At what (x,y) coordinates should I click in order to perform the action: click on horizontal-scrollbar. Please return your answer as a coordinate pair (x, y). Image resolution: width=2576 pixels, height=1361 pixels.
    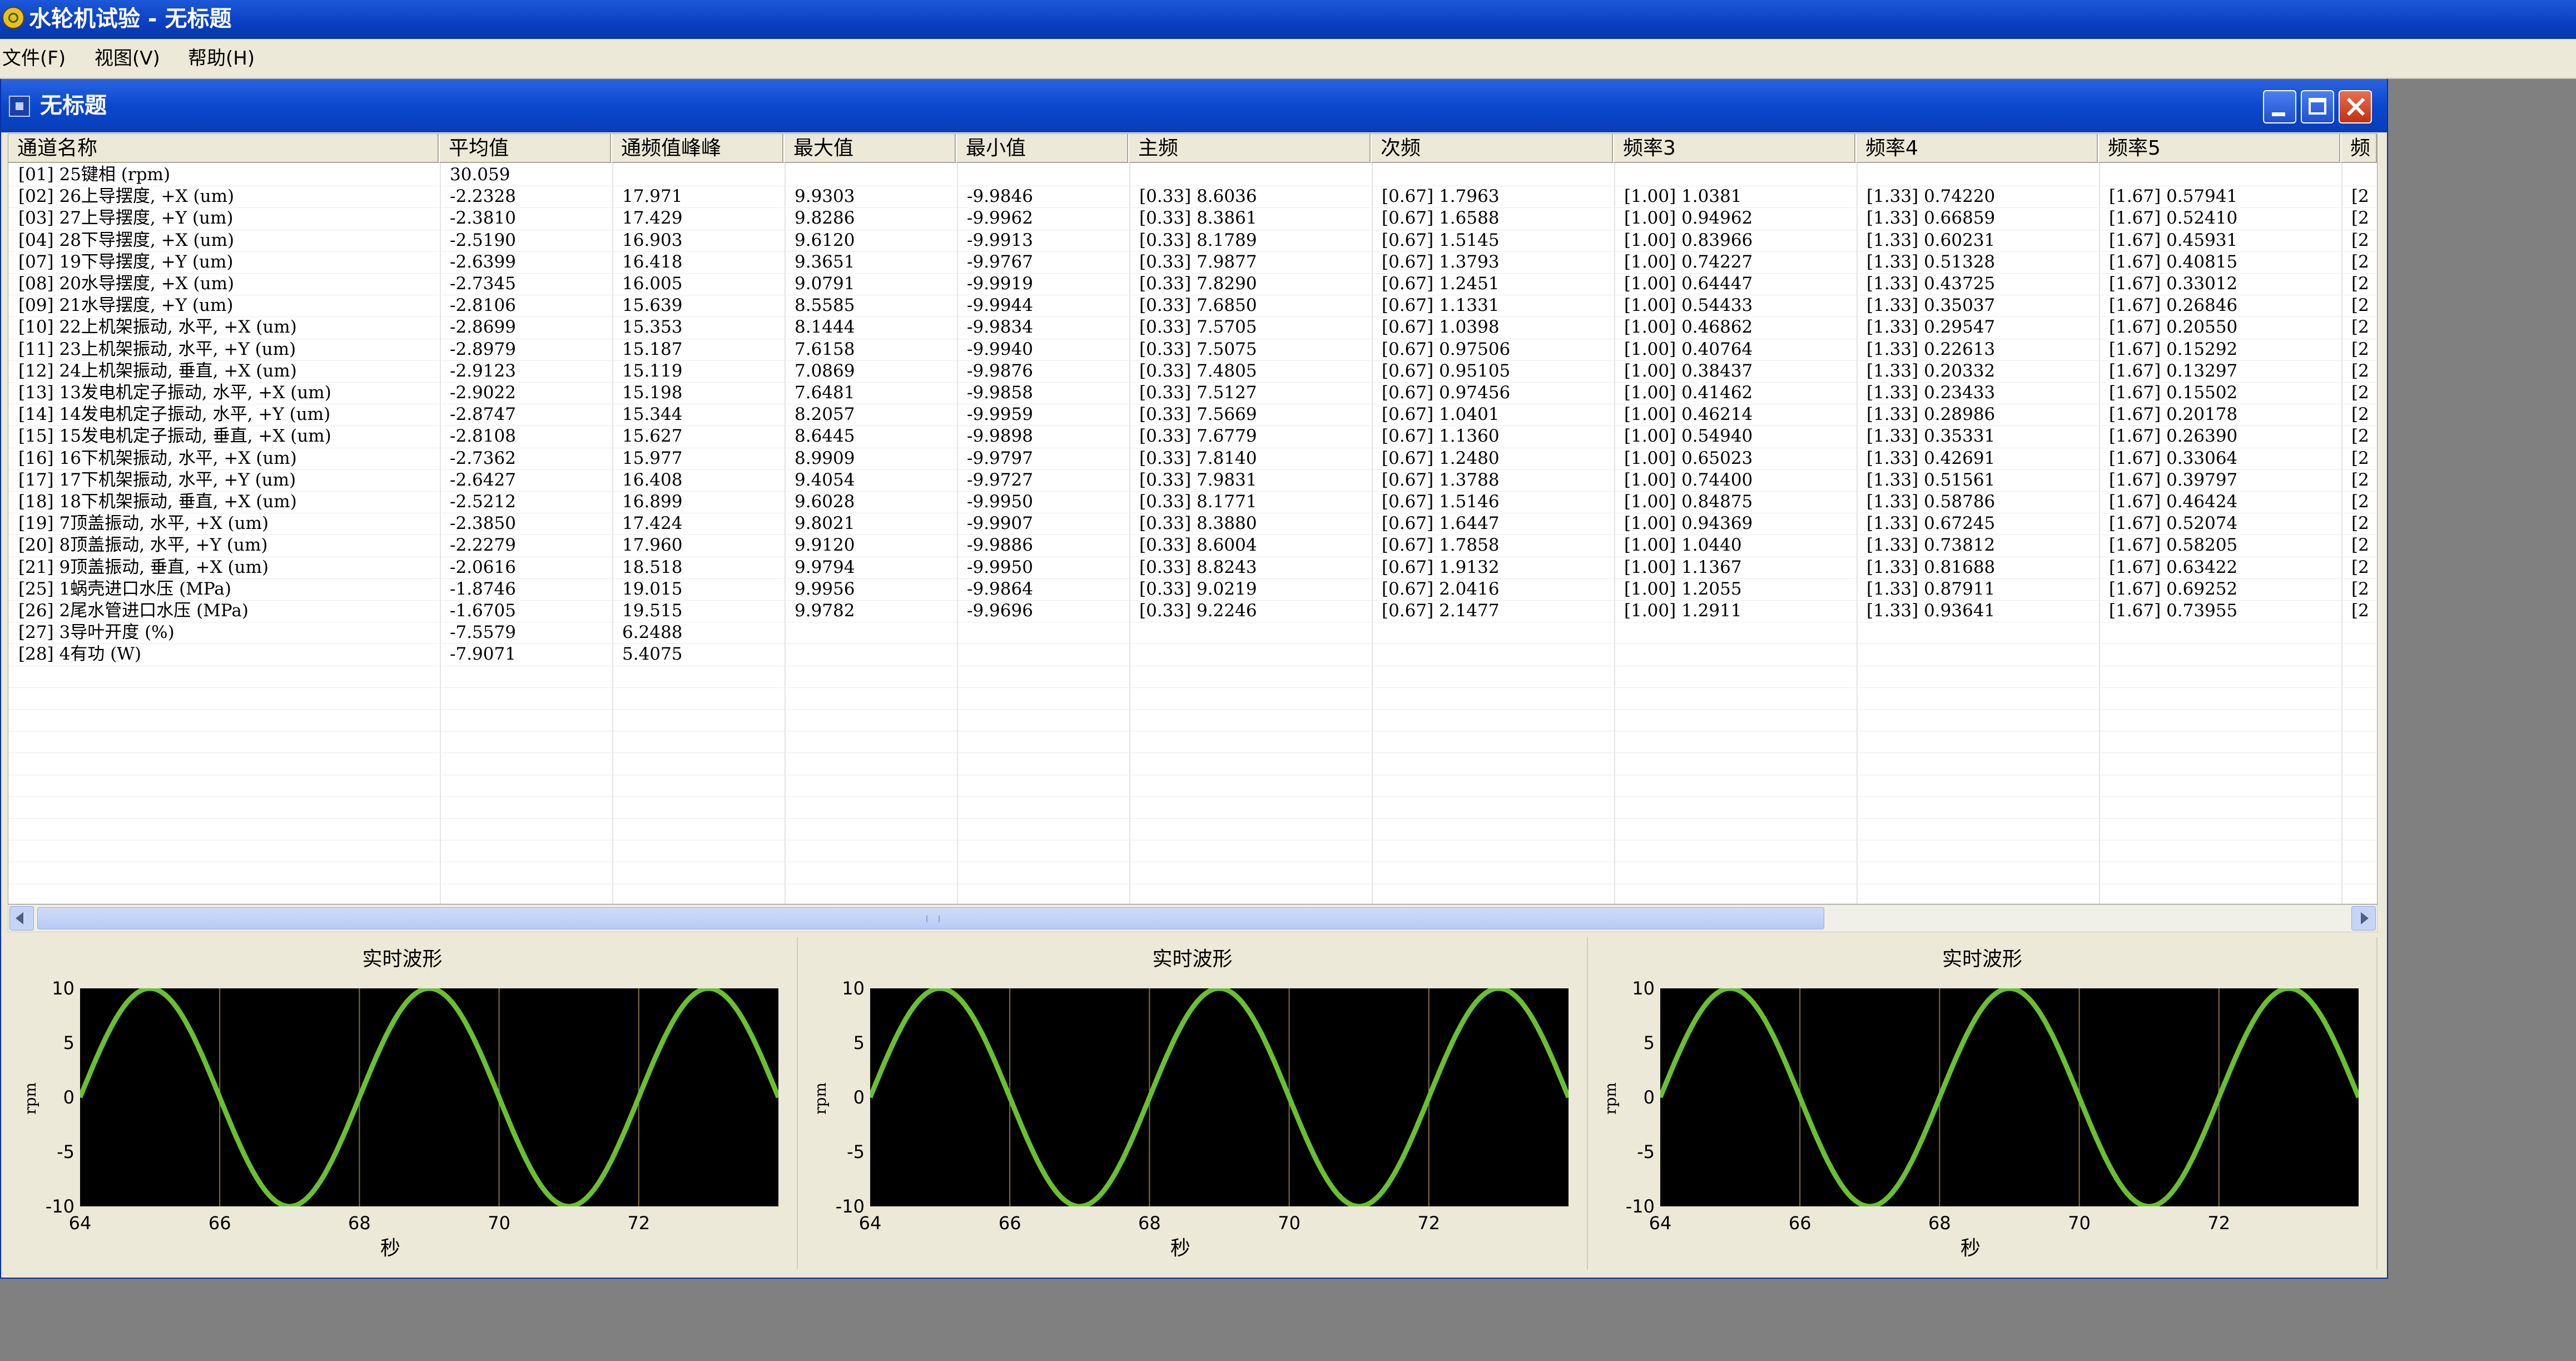
    Looking at the image, I should click on (1193, 918).